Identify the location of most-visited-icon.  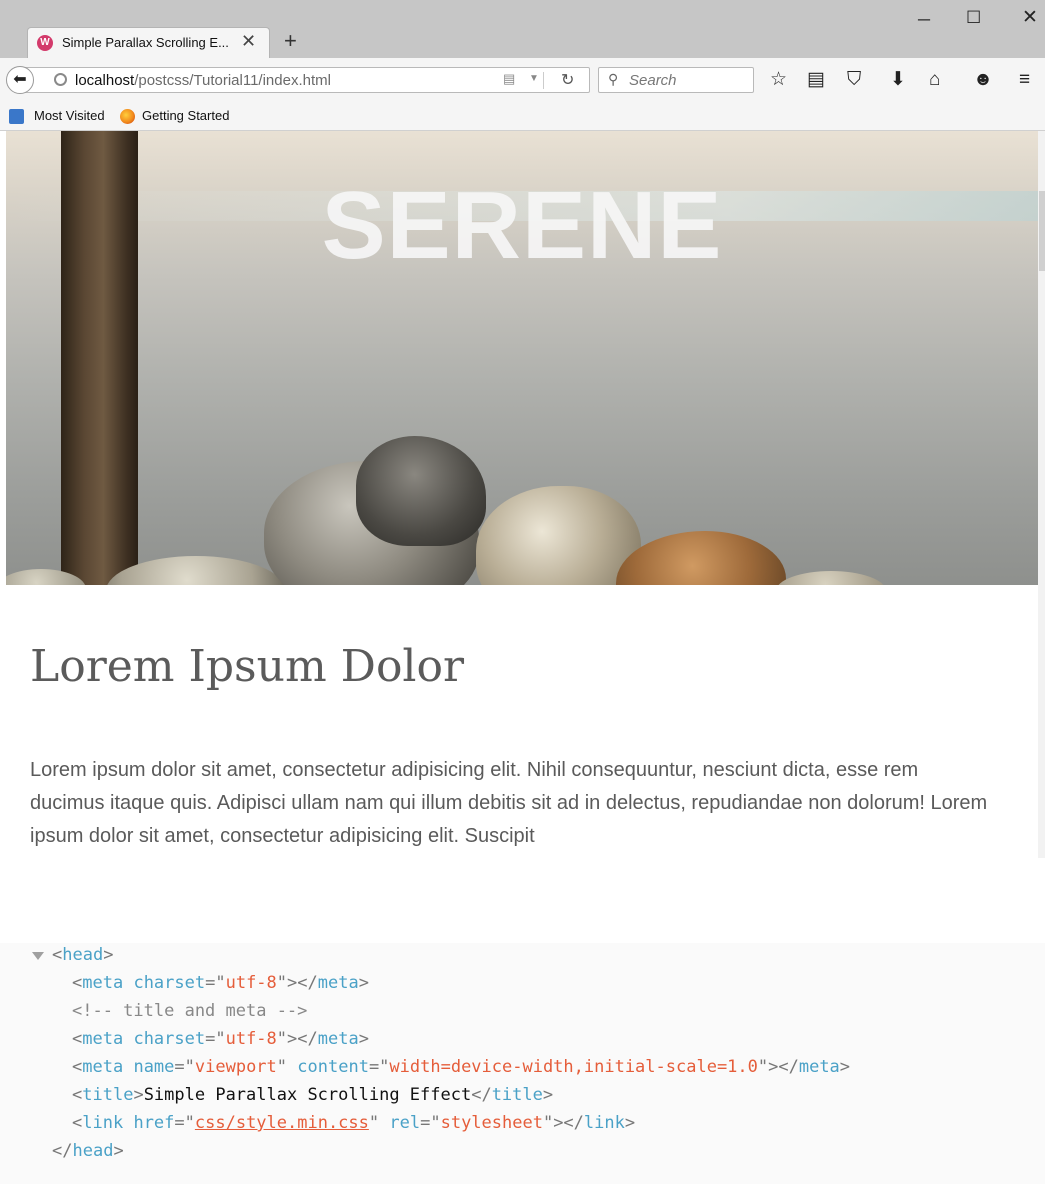
(16, 116).